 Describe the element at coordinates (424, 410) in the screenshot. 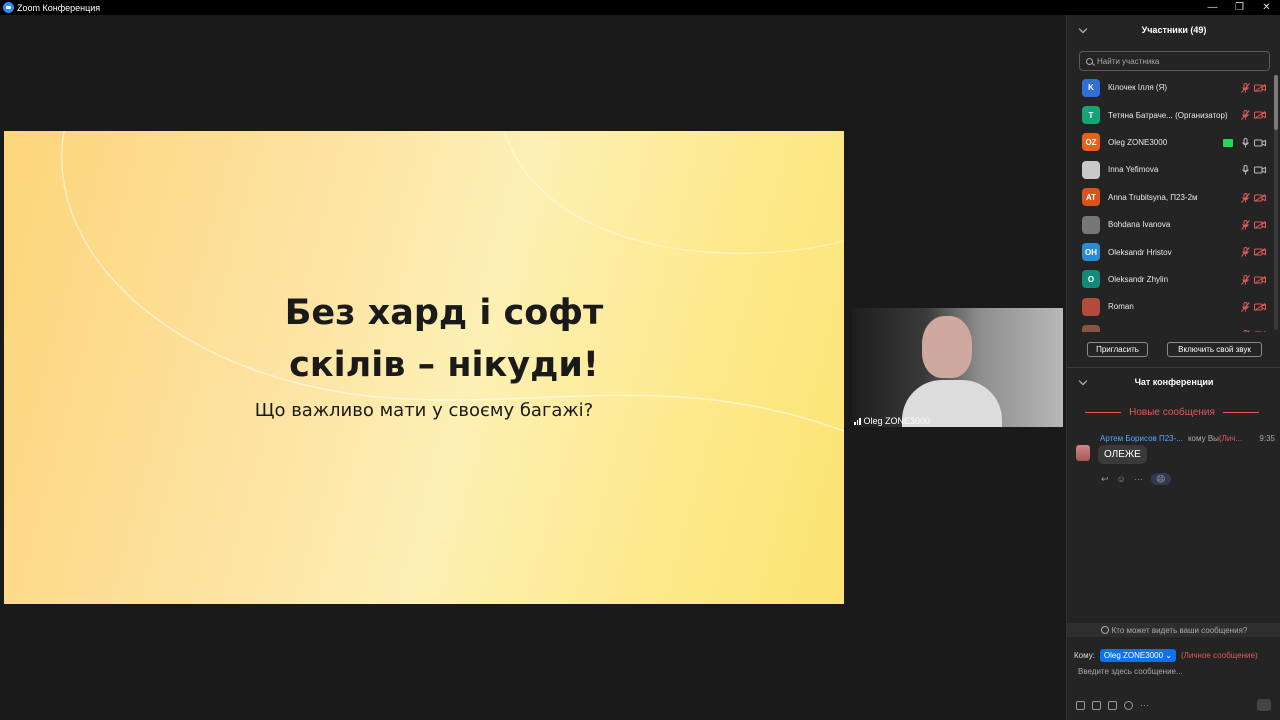

I see `slide-subtitle: Що важливо мати у своєму багажі?` at that location.